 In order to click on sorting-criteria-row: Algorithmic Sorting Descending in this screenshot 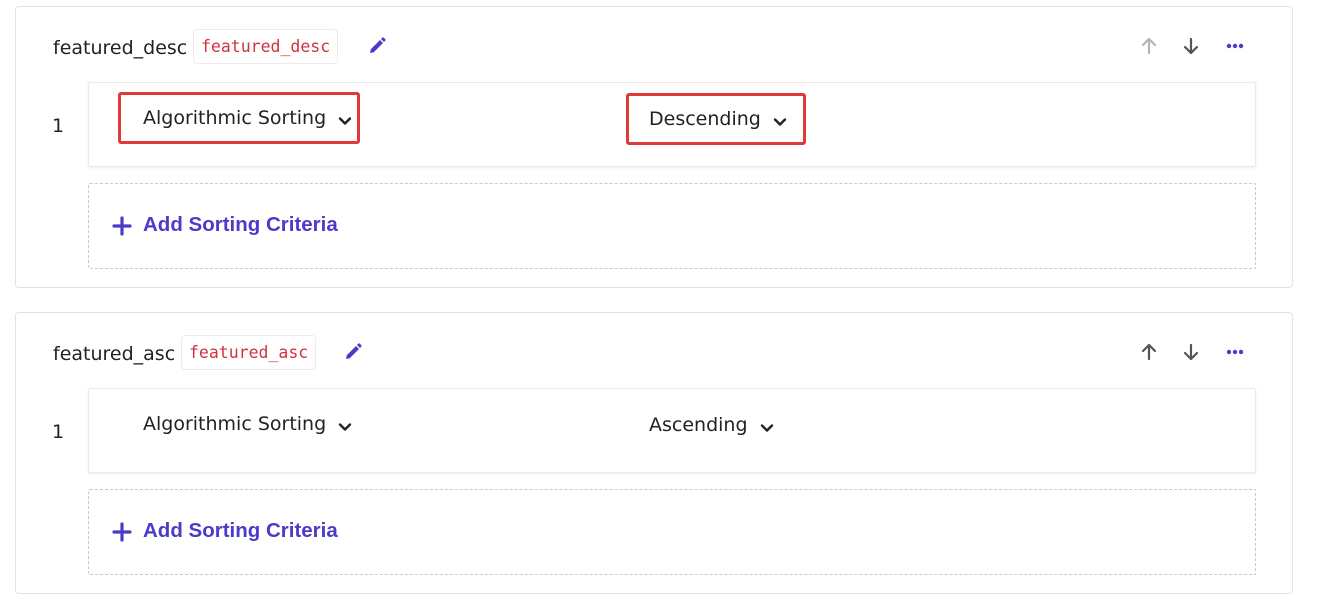, I will do `click(672, 124)`.